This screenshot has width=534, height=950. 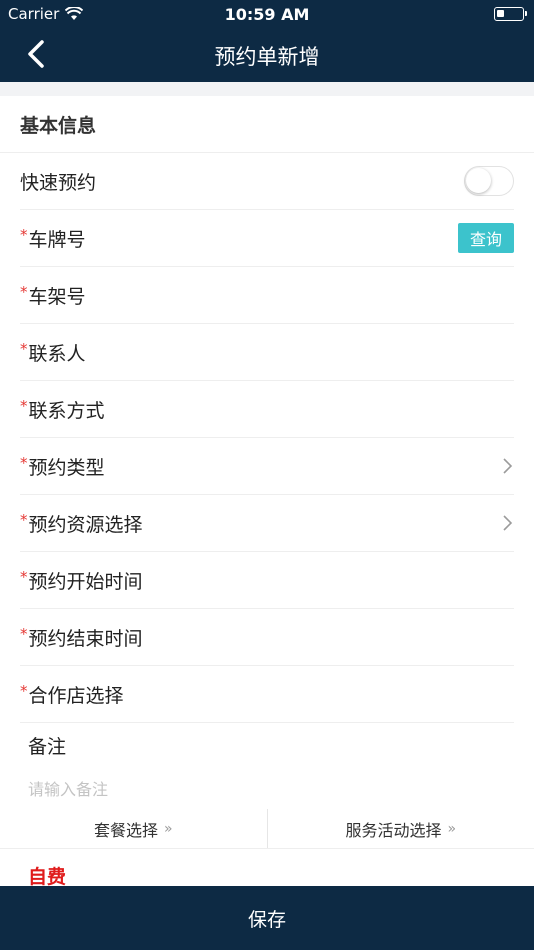 What do you see at coordinates (267, 352) in the screenshot?
I see `contact-row: * 联系人` at bounding box center [267, 352].